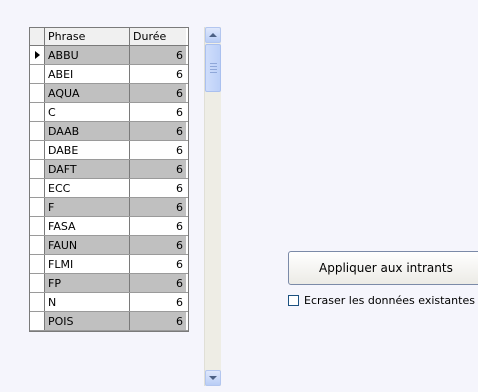 This screenshot has width=478, height=392. Describe the element at coordinates (87, 55) in the screenshot. I see `phrase-cell: ABBU` at that location.